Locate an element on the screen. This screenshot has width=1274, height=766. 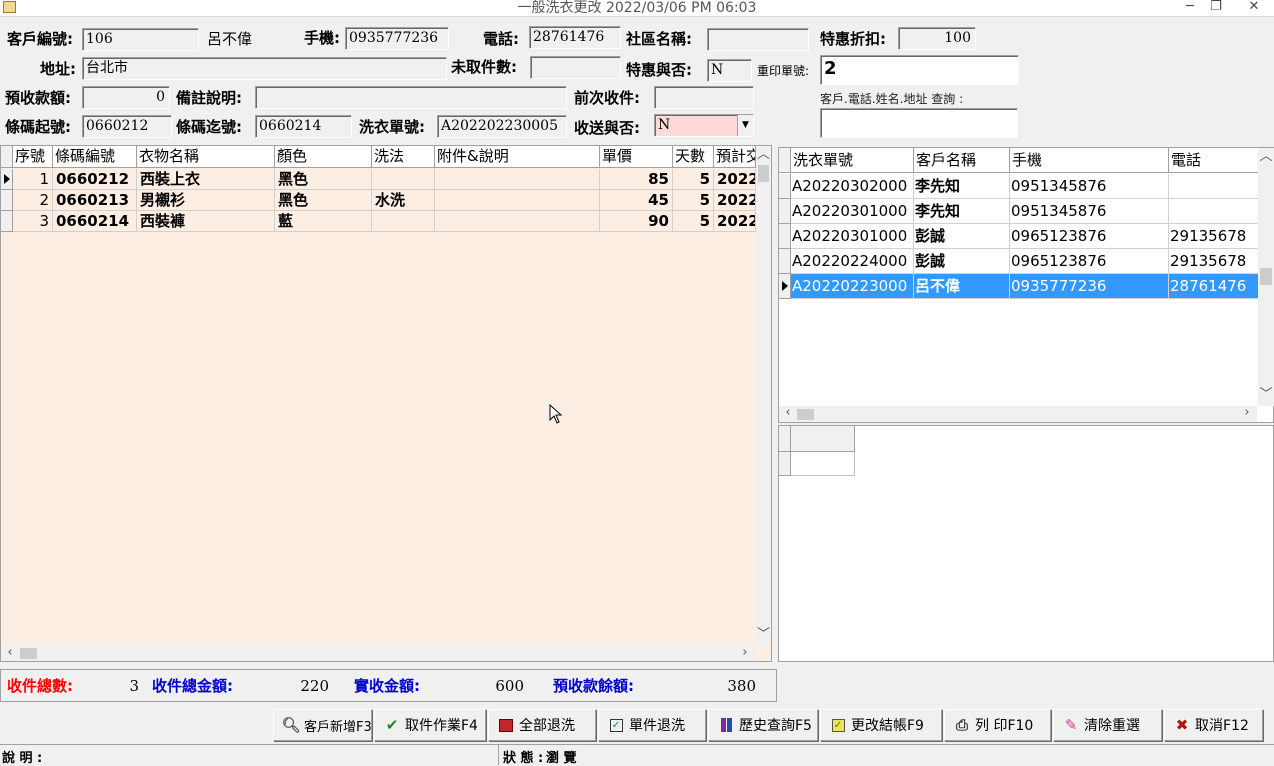
unpicked-field is located at coordinates (575, 67).